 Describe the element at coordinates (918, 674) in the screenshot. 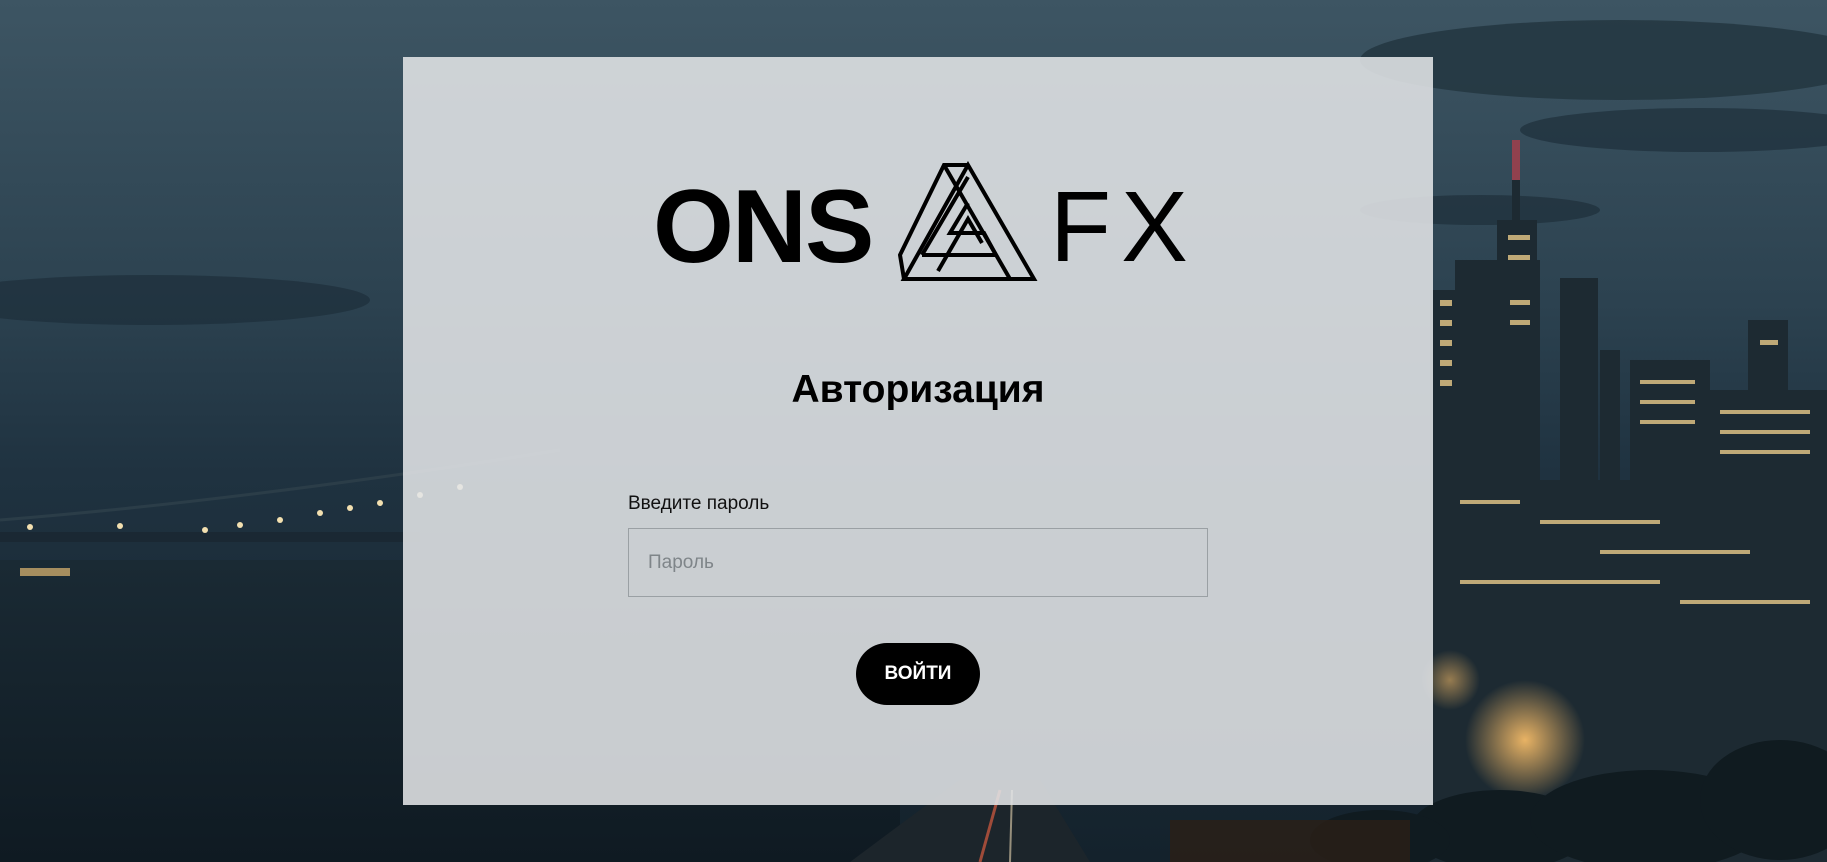

I see `login-button: ВОЙТИ` at that location.